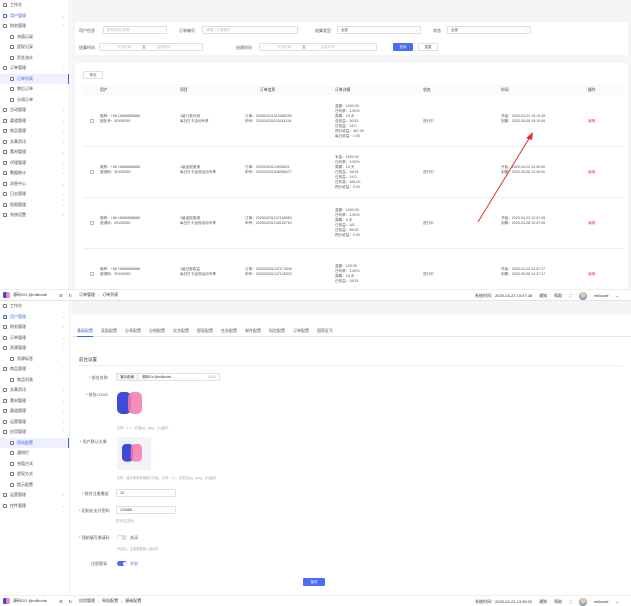  What do you see at coordinates (34, 163) in the screenshot?
I see `sidebar-item: 代理管理 ⌄` at bounding box center [34, 163].